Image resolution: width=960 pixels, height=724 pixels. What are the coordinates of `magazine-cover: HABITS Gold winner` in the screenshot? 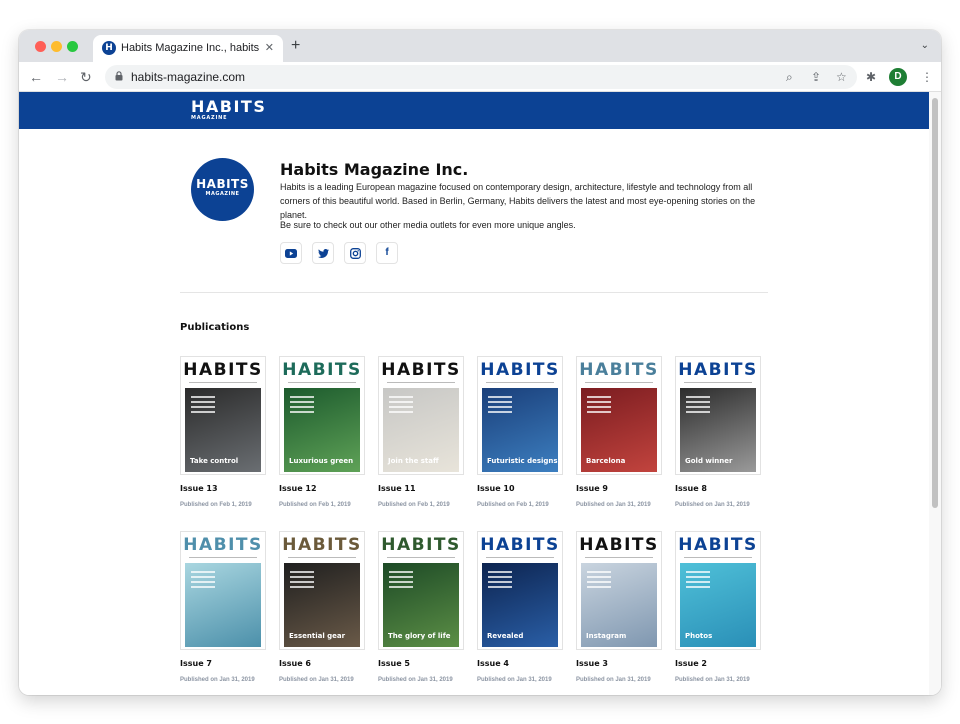 It's located at (718, 415).